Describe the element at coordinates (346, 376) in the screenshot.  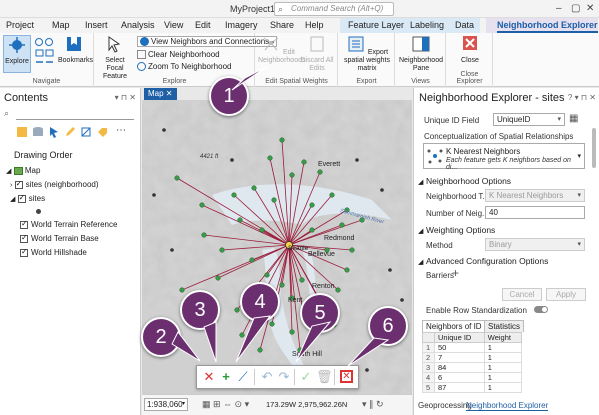
I see `exit-edit-icon: ✕` at that location.